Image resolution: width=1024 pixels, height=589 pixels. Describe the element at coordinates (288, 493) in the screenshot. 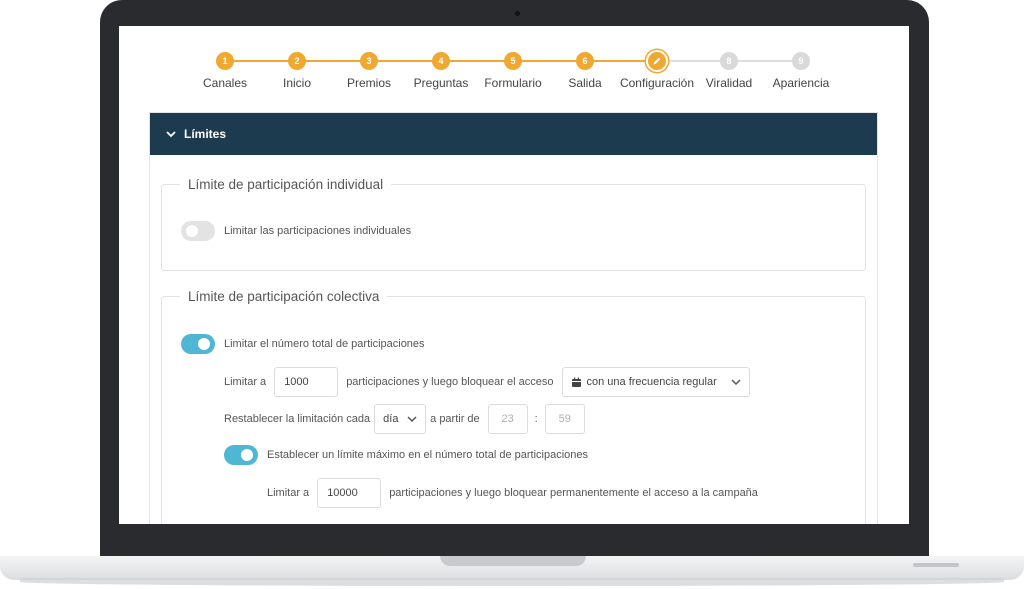

I see `max-limit-prefix: Limitar a` at that location.